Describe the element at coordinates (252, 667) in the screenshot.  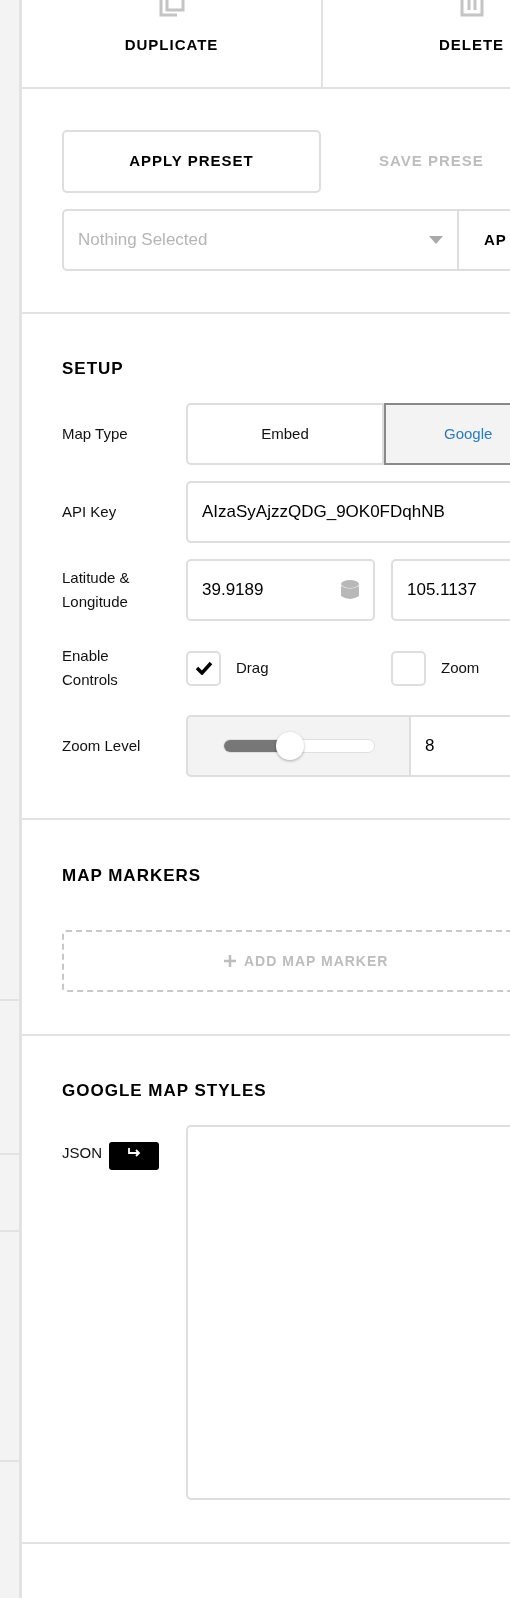
I see `checkbox-label: Drag` at that location.